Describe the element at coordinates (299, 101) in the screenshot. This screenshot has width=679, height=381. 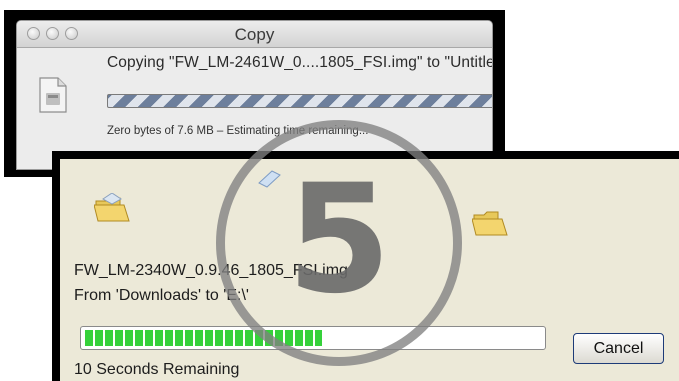
I see `indeterminate-progress-bar` at that location.